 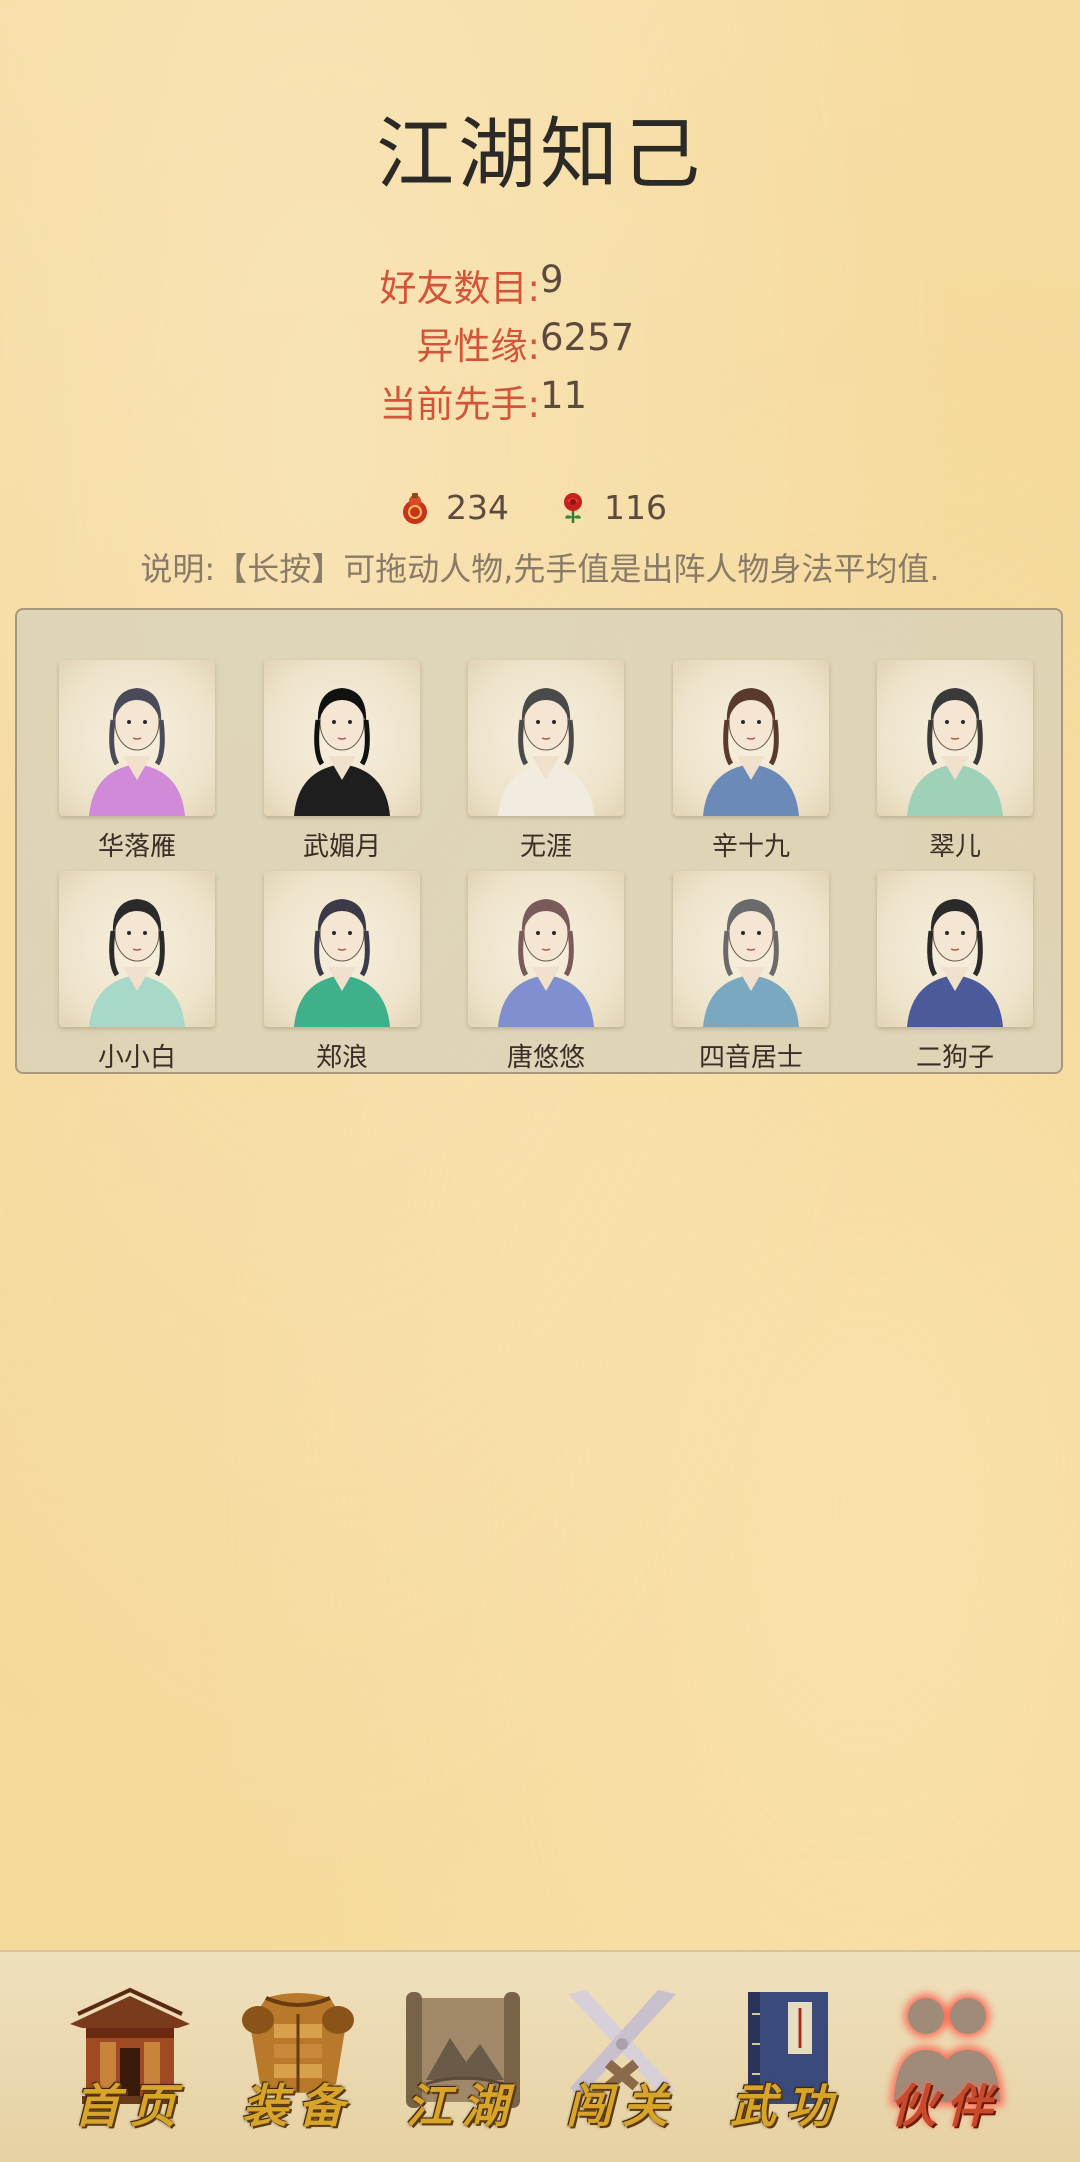 I want to click on companion-name: 翠儿, so click(x=954, y=847).